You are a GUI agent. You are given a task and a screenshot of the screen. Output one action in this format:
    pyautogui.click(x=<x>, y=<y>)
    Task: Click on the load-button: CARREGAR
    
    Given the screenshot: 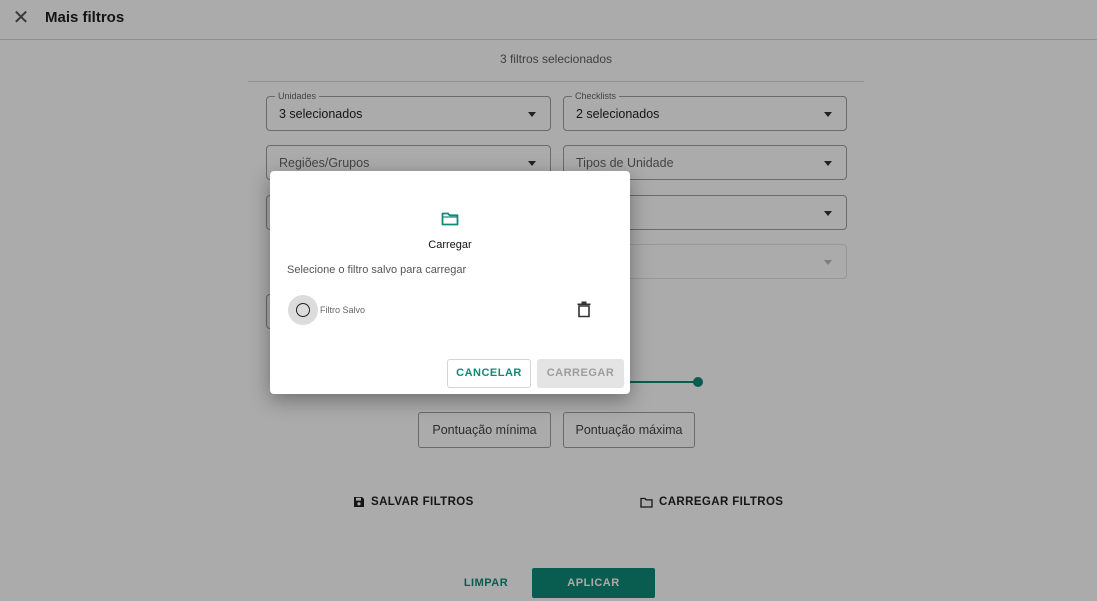 What is the action you would take?
    pyautogui.click(x=580, y=373)
    